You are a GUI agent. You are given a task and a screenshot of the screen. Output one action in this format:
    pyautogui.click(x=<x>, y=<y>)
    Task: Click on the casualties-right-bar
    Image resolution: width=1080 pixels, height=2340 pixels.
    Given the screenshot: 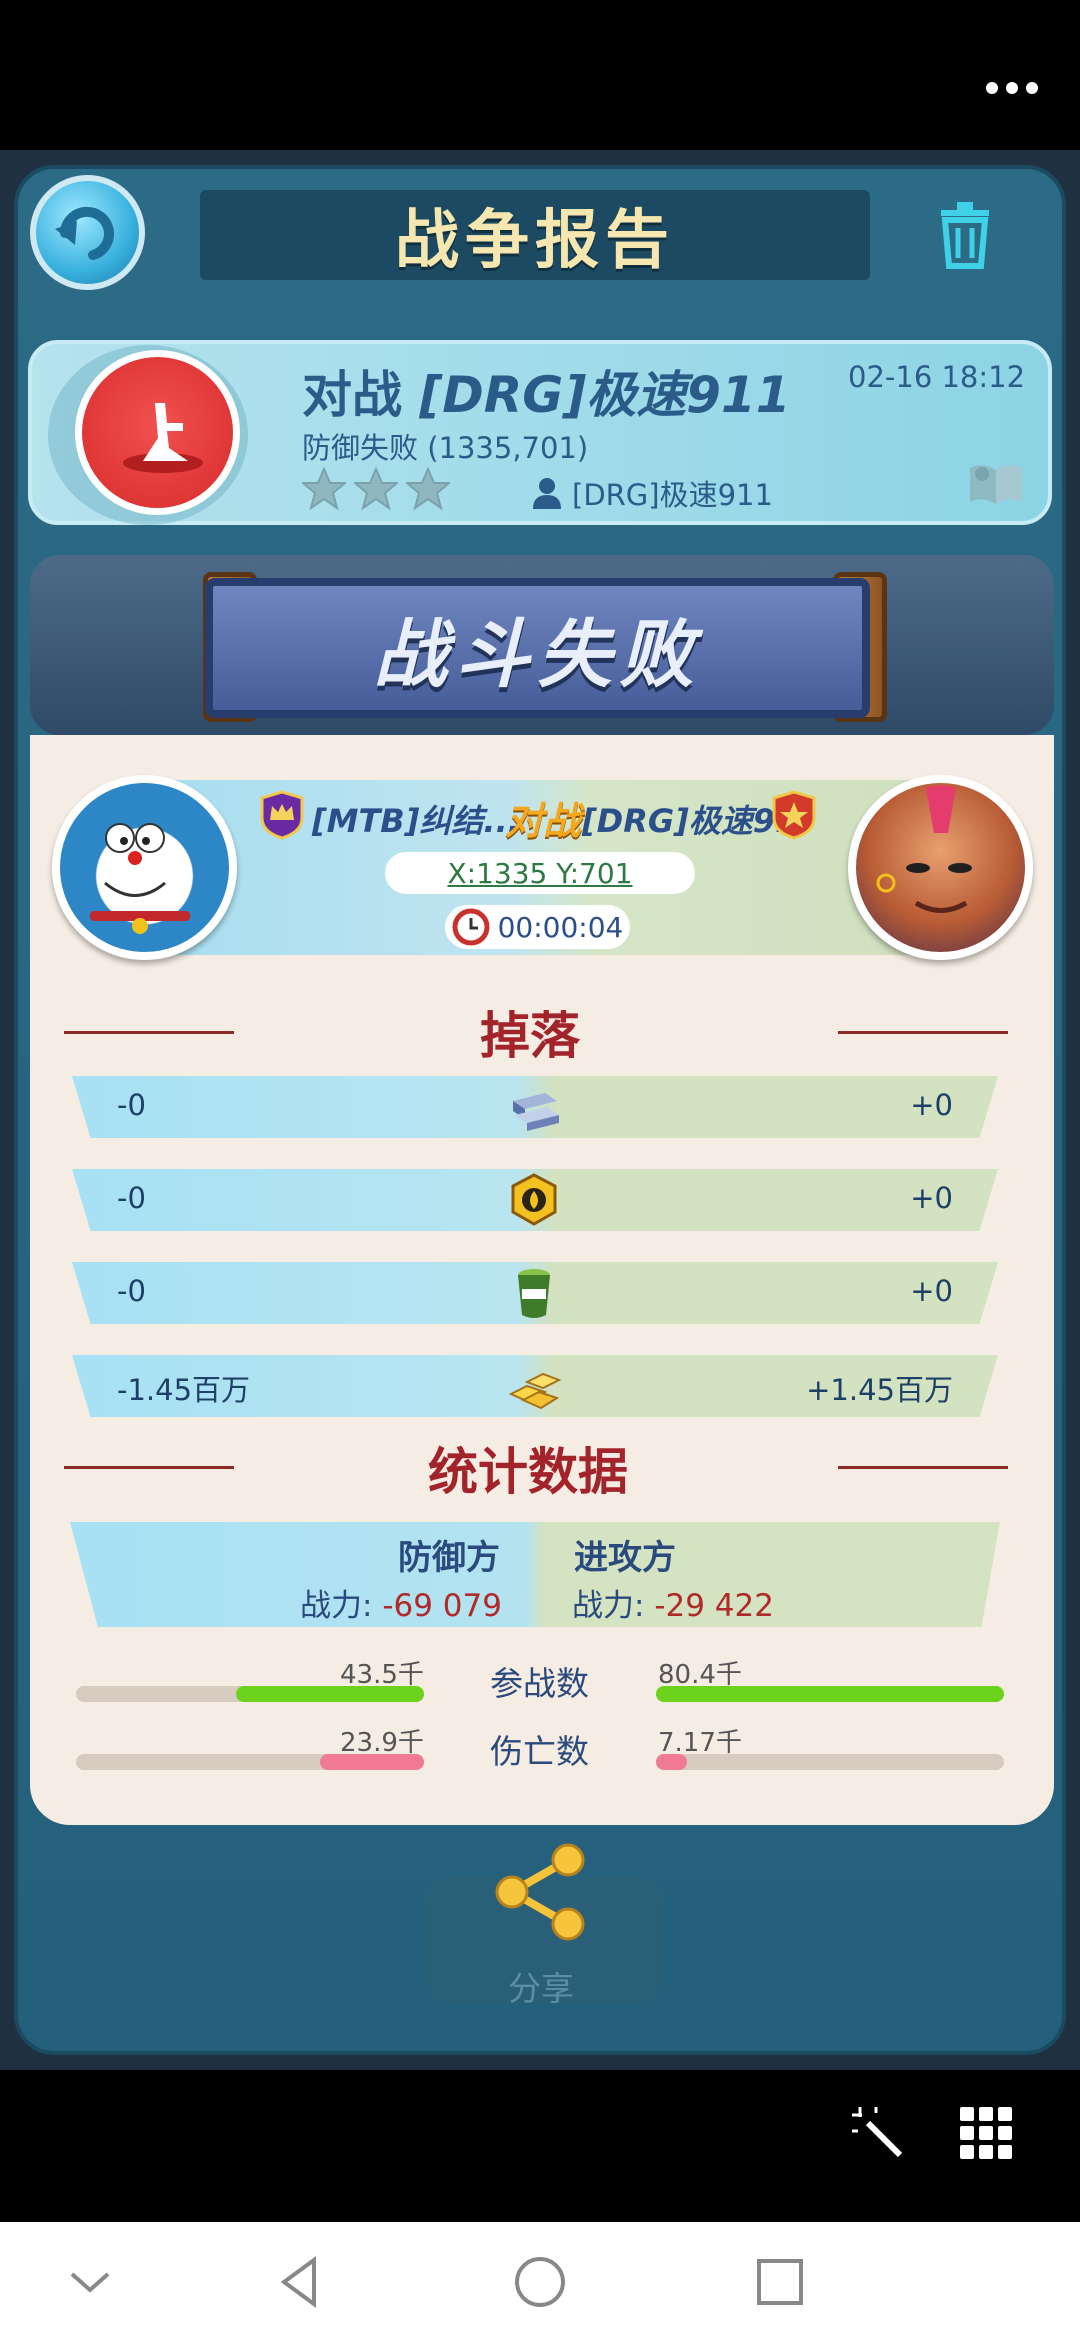 What is the action you would take?
    pyautogui.click(x=830, y=1762)
    